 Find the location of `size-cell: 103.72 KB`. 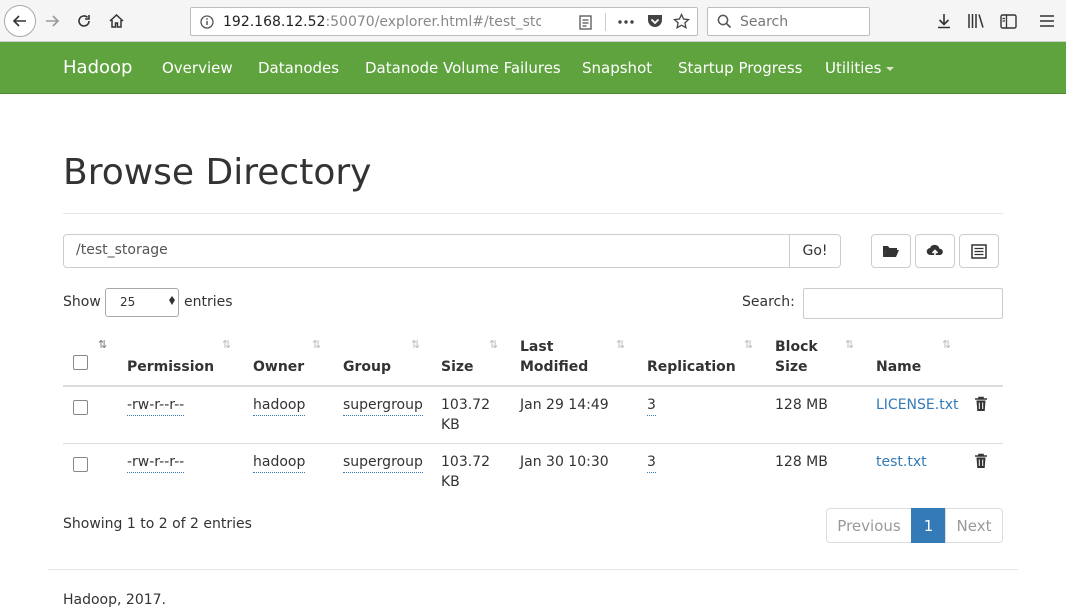

size-cell: 103.72 KB is located at coordinates (465, 415).